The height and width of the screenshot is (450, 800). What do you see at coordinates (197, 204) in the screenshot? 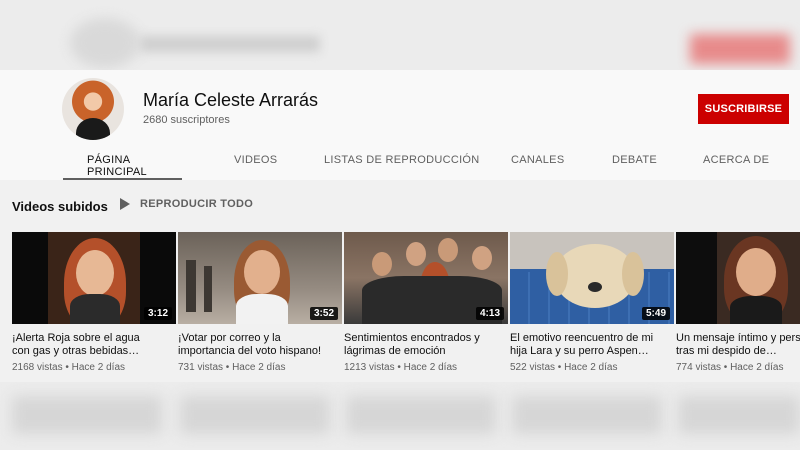
I see `play-all-label: REPRODUCIR TODO` at bounding box center [197, 204].